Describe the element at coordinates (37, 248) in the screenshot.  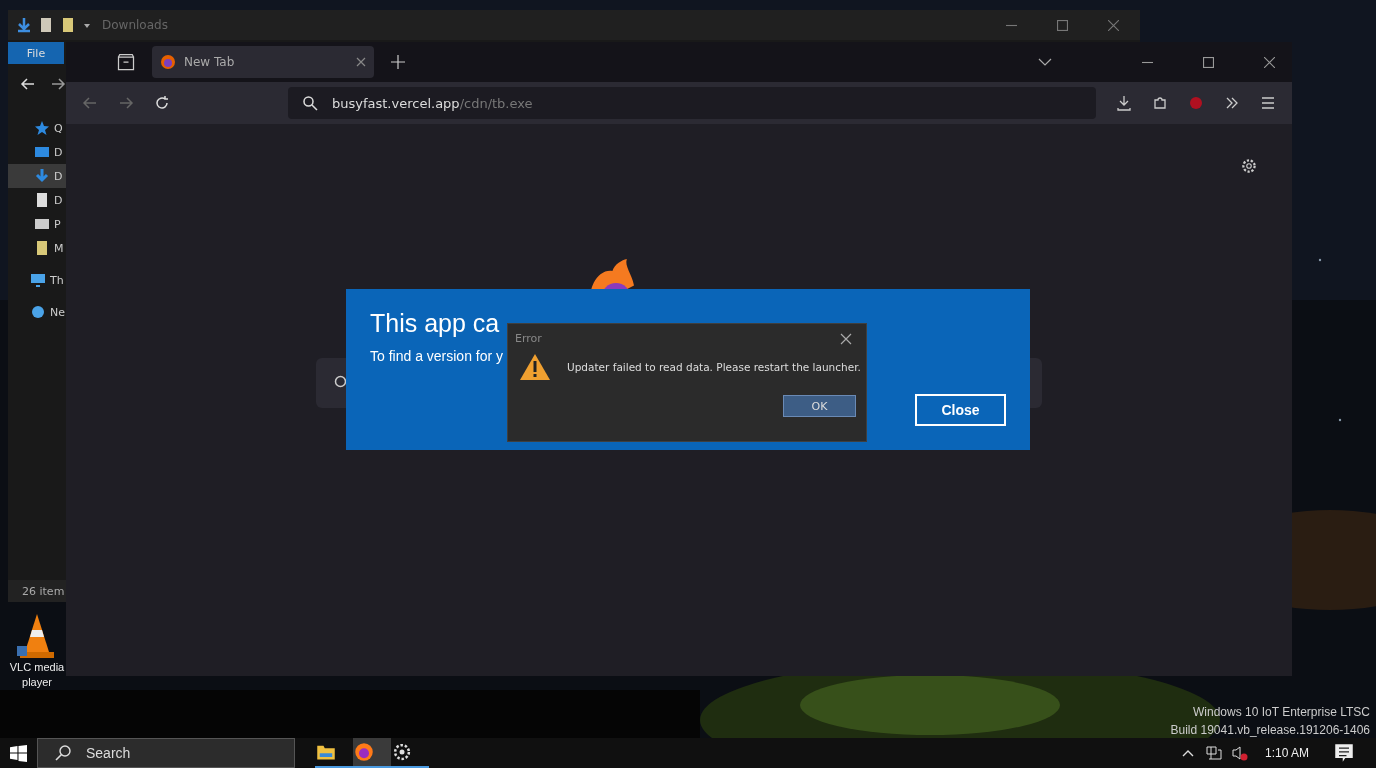
I see `sidebar-item: M` at that location.